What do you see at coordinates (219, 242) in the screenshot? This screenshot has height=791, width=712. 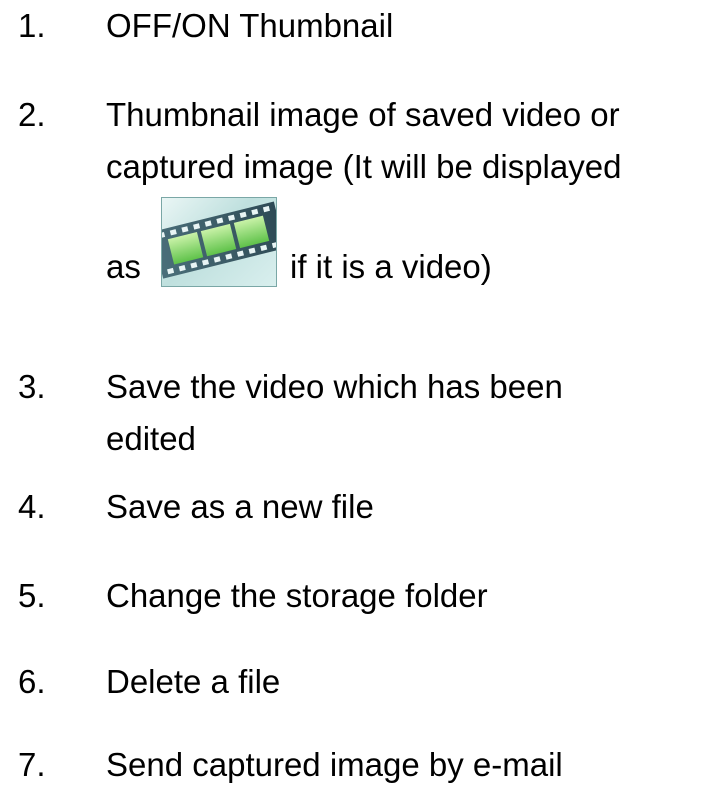 I see `film-strip-icon` at bounding box center [219, 242].